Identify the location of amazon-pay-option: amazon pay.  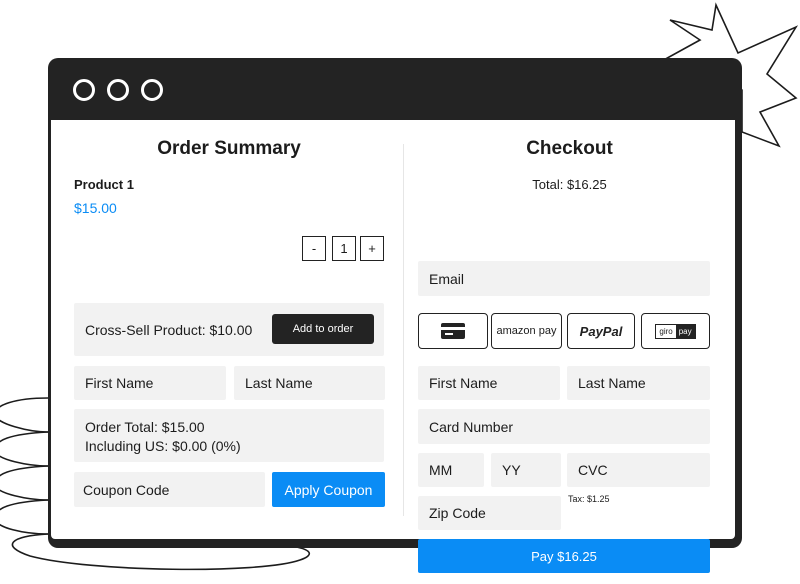
(526, 331).